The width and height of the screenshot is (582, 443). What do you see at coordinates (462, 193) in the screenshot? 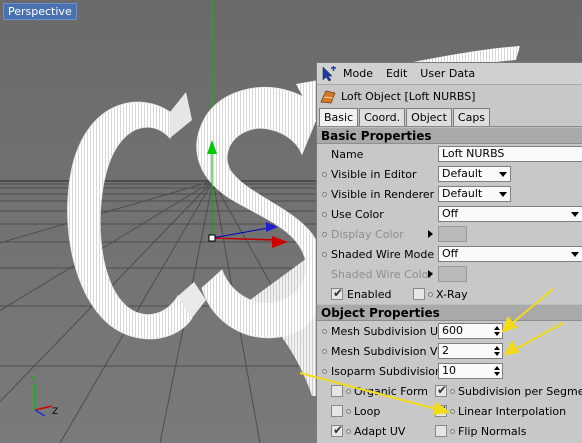
I see `visible-renderer-value: Default` at bounding box center [462, 193].